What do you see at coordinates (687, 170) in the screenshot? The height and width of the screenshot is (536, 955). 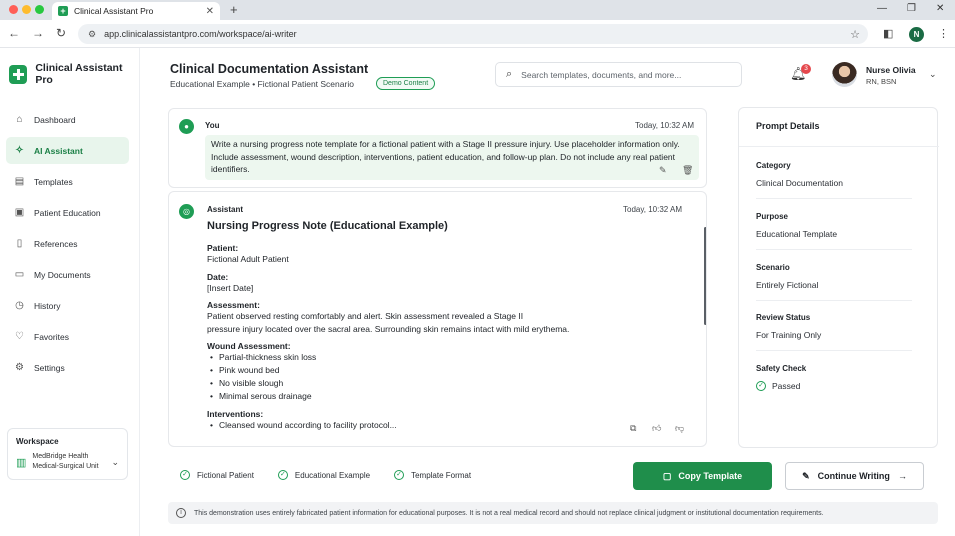 I see `trash-icon: 🗑︎` at bounding box center [687, 170].